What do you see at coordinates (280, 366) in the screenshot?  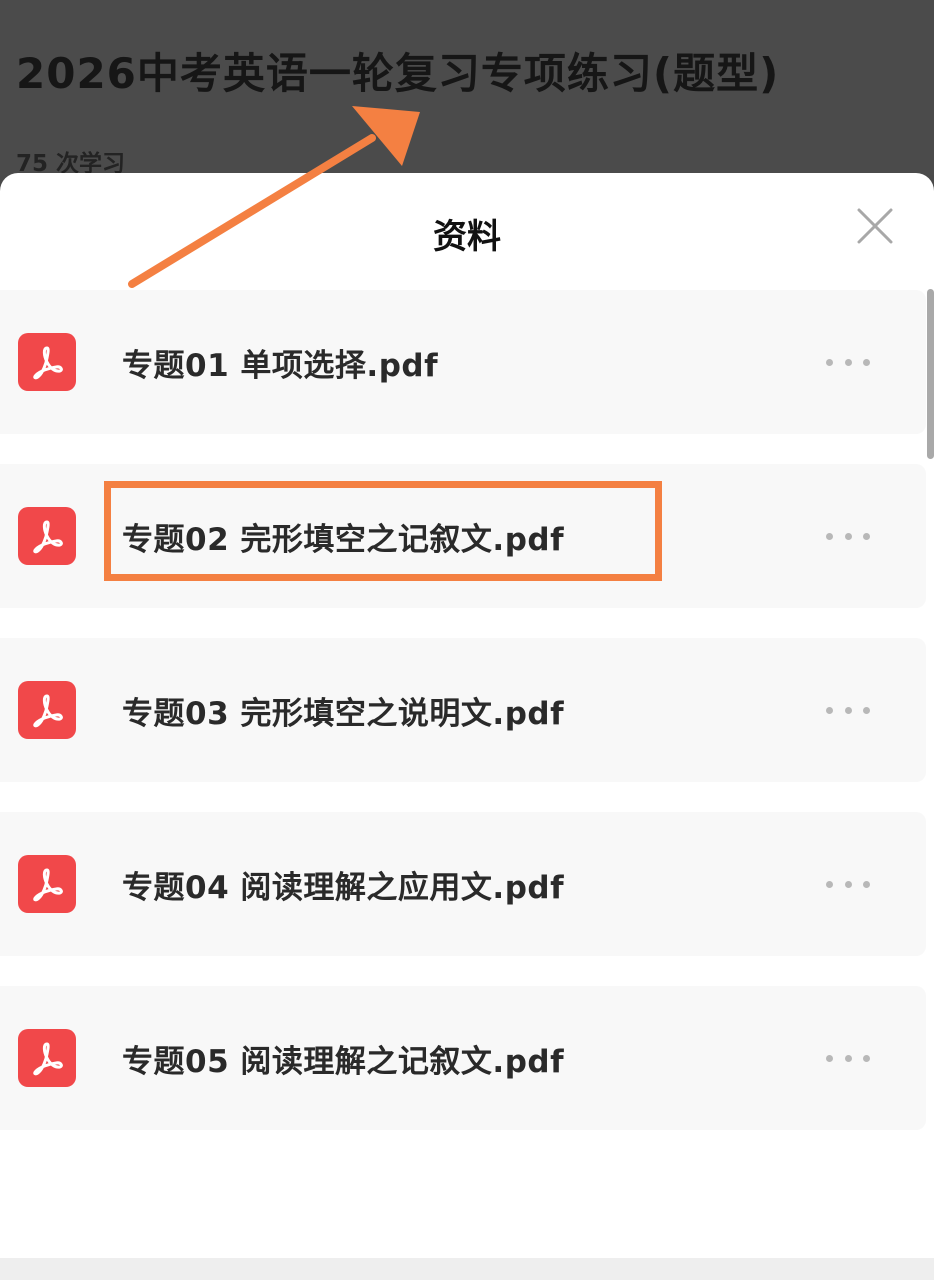 I see `file-name: 专题01 单项选择.pdf` at bounding box center [280, 366].